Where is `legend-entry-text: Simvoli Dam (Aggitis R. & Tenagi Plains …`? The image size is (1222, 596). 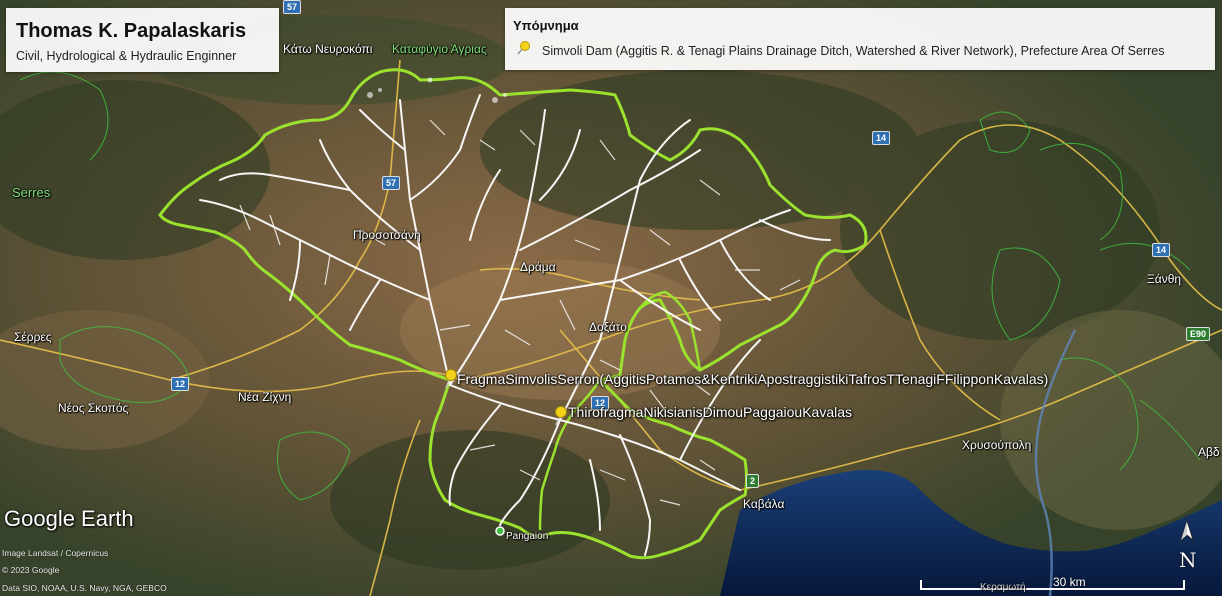
legend-entry-text: Simvoli Dam (Aggitis R. & Tenagi Plains … is located at coordinates (853, 51).